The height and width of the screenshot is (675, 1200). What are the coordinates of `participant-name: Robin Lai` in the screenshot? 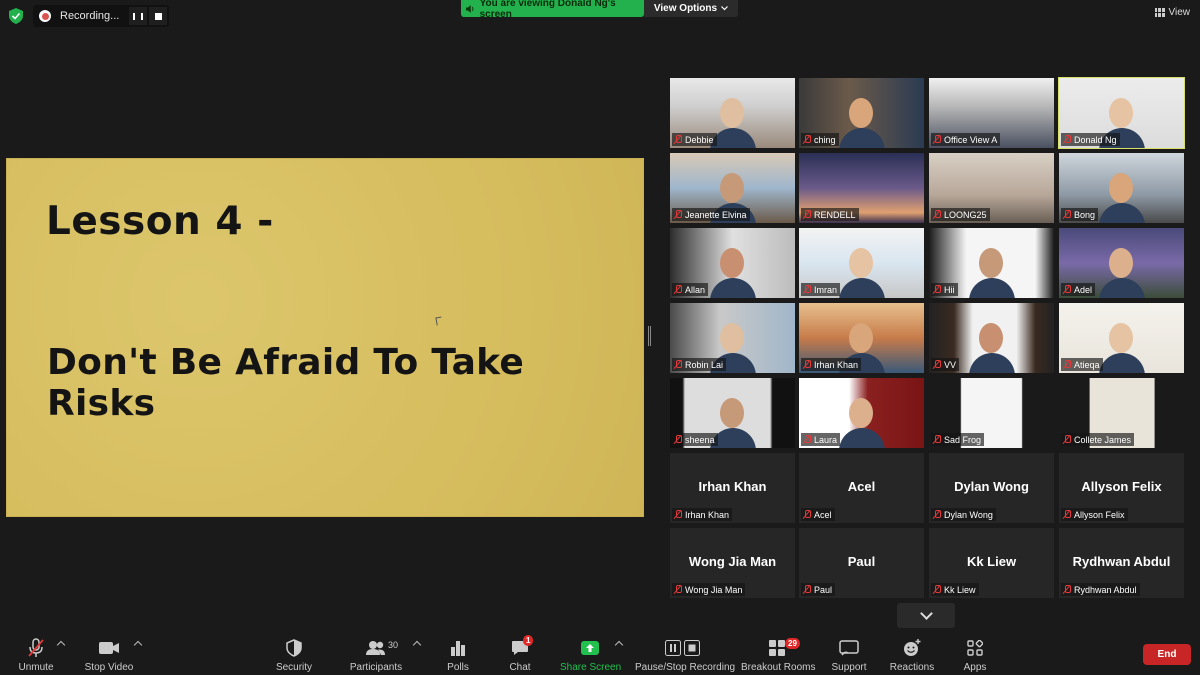 It's located at (704, 364).